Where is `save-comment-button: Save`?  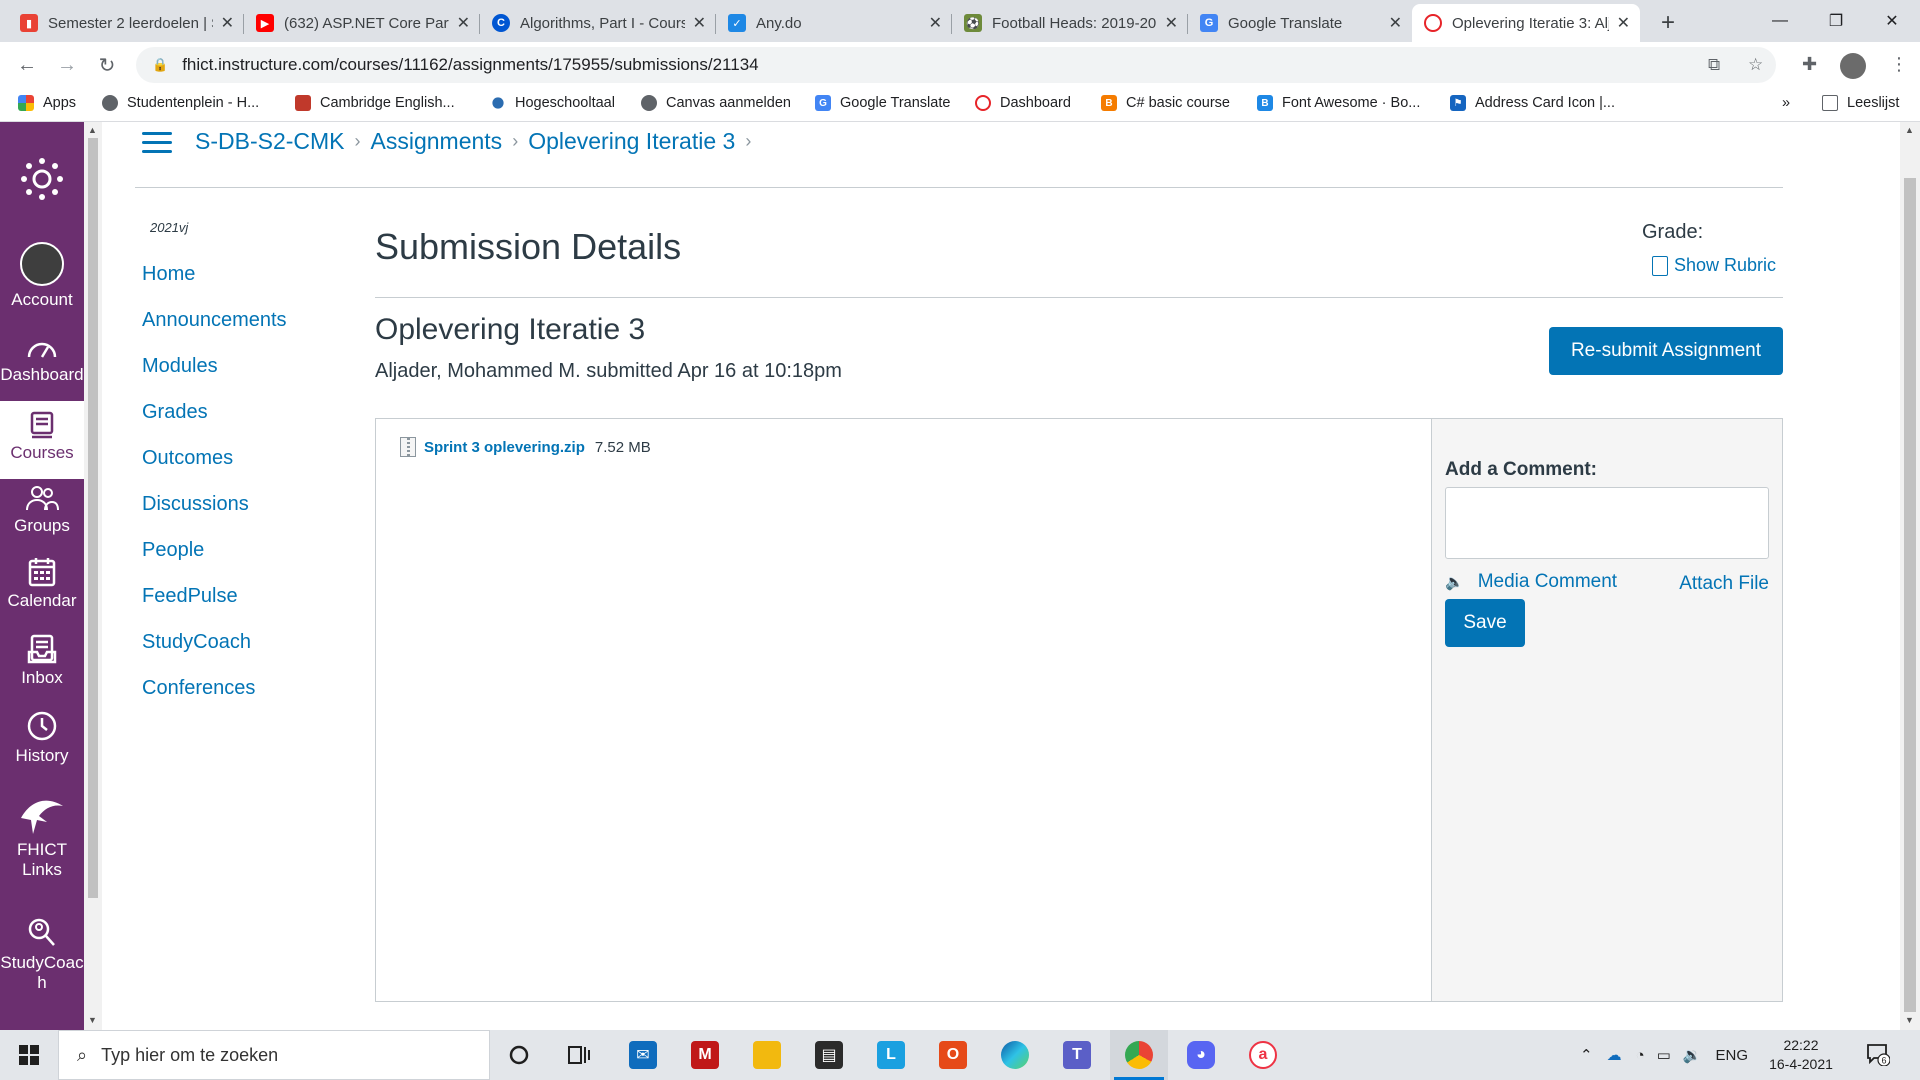 save-comment-button: Save is located at coordinates (1485, 623).